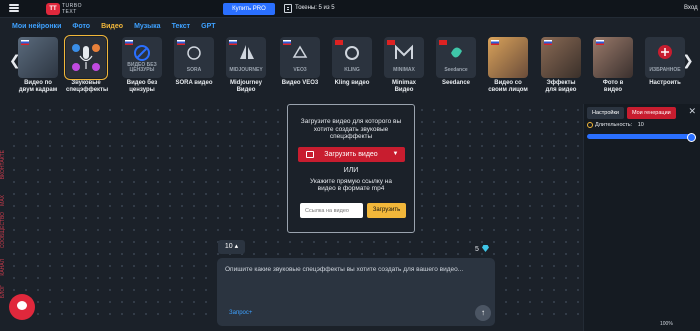 This screenshot has height=331, width=700. What do you see at coordinates (404, 65) in the screenshot?
I see `card-minimax-video: MINIMAX Minimax Видео` at bounding box center [404, 65].